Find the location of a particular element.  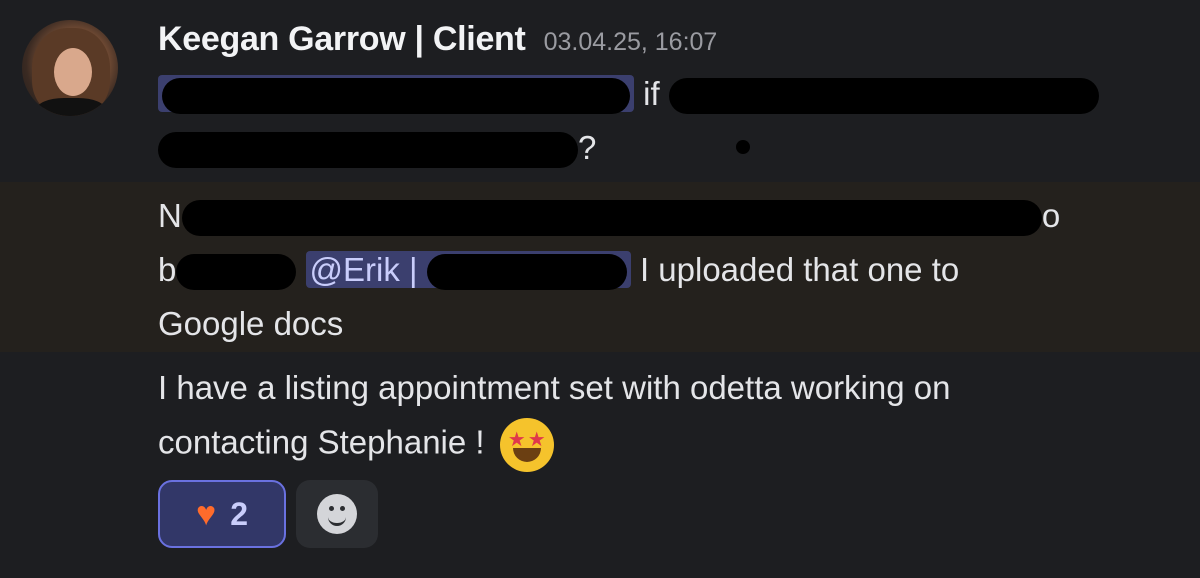

add-reaction-button is located at coordinates (337, 514).